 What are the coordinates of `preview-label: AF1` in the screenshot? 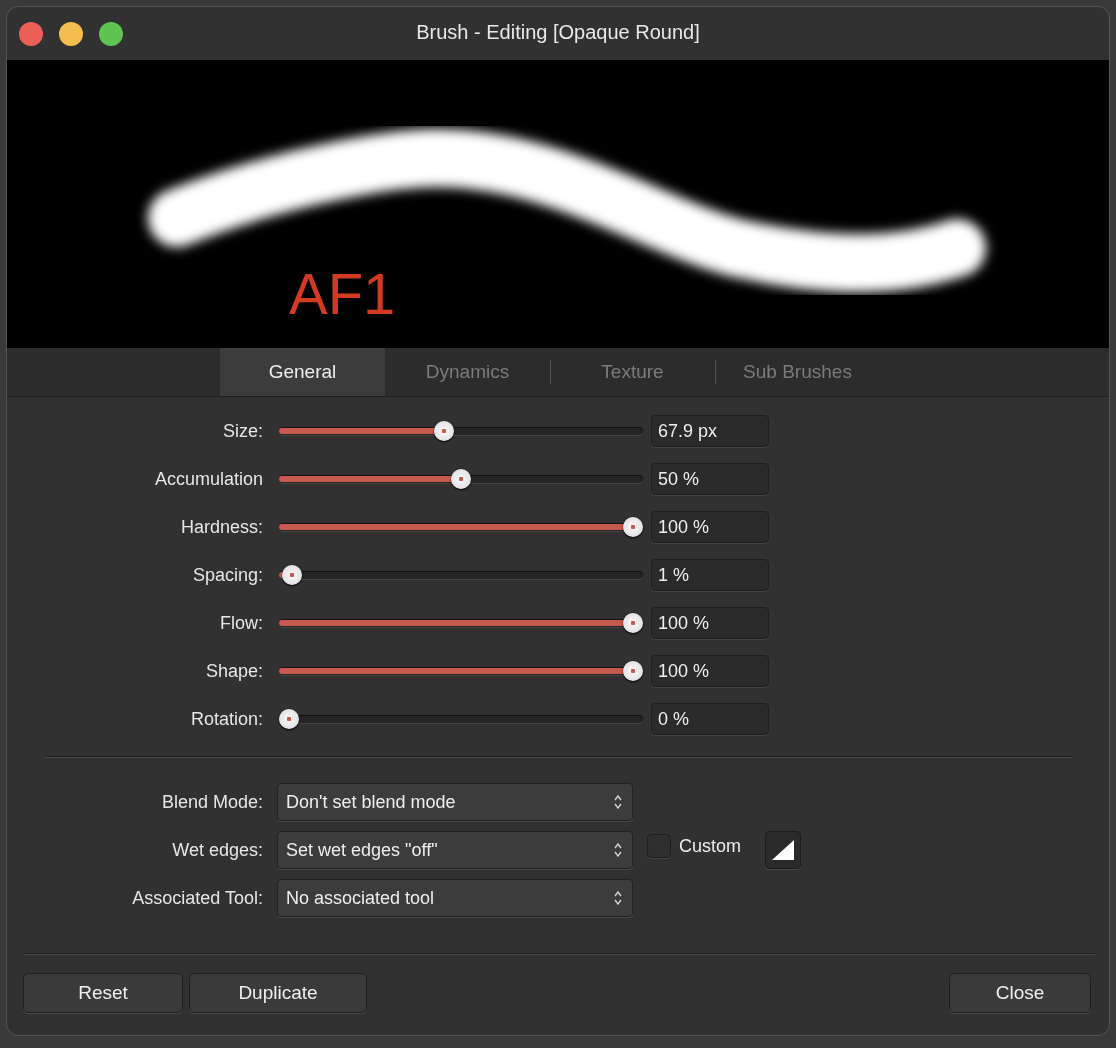 It's located at (342, 293).